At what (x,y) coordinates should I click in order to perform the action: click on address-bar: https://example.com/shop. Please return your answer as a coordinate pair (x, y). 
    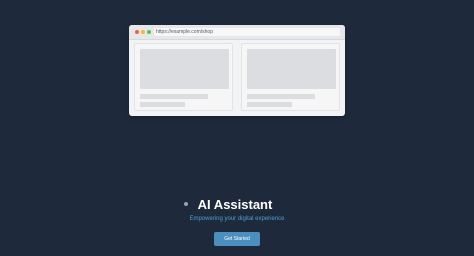
    Looking at the image, I should click on (247, 32).